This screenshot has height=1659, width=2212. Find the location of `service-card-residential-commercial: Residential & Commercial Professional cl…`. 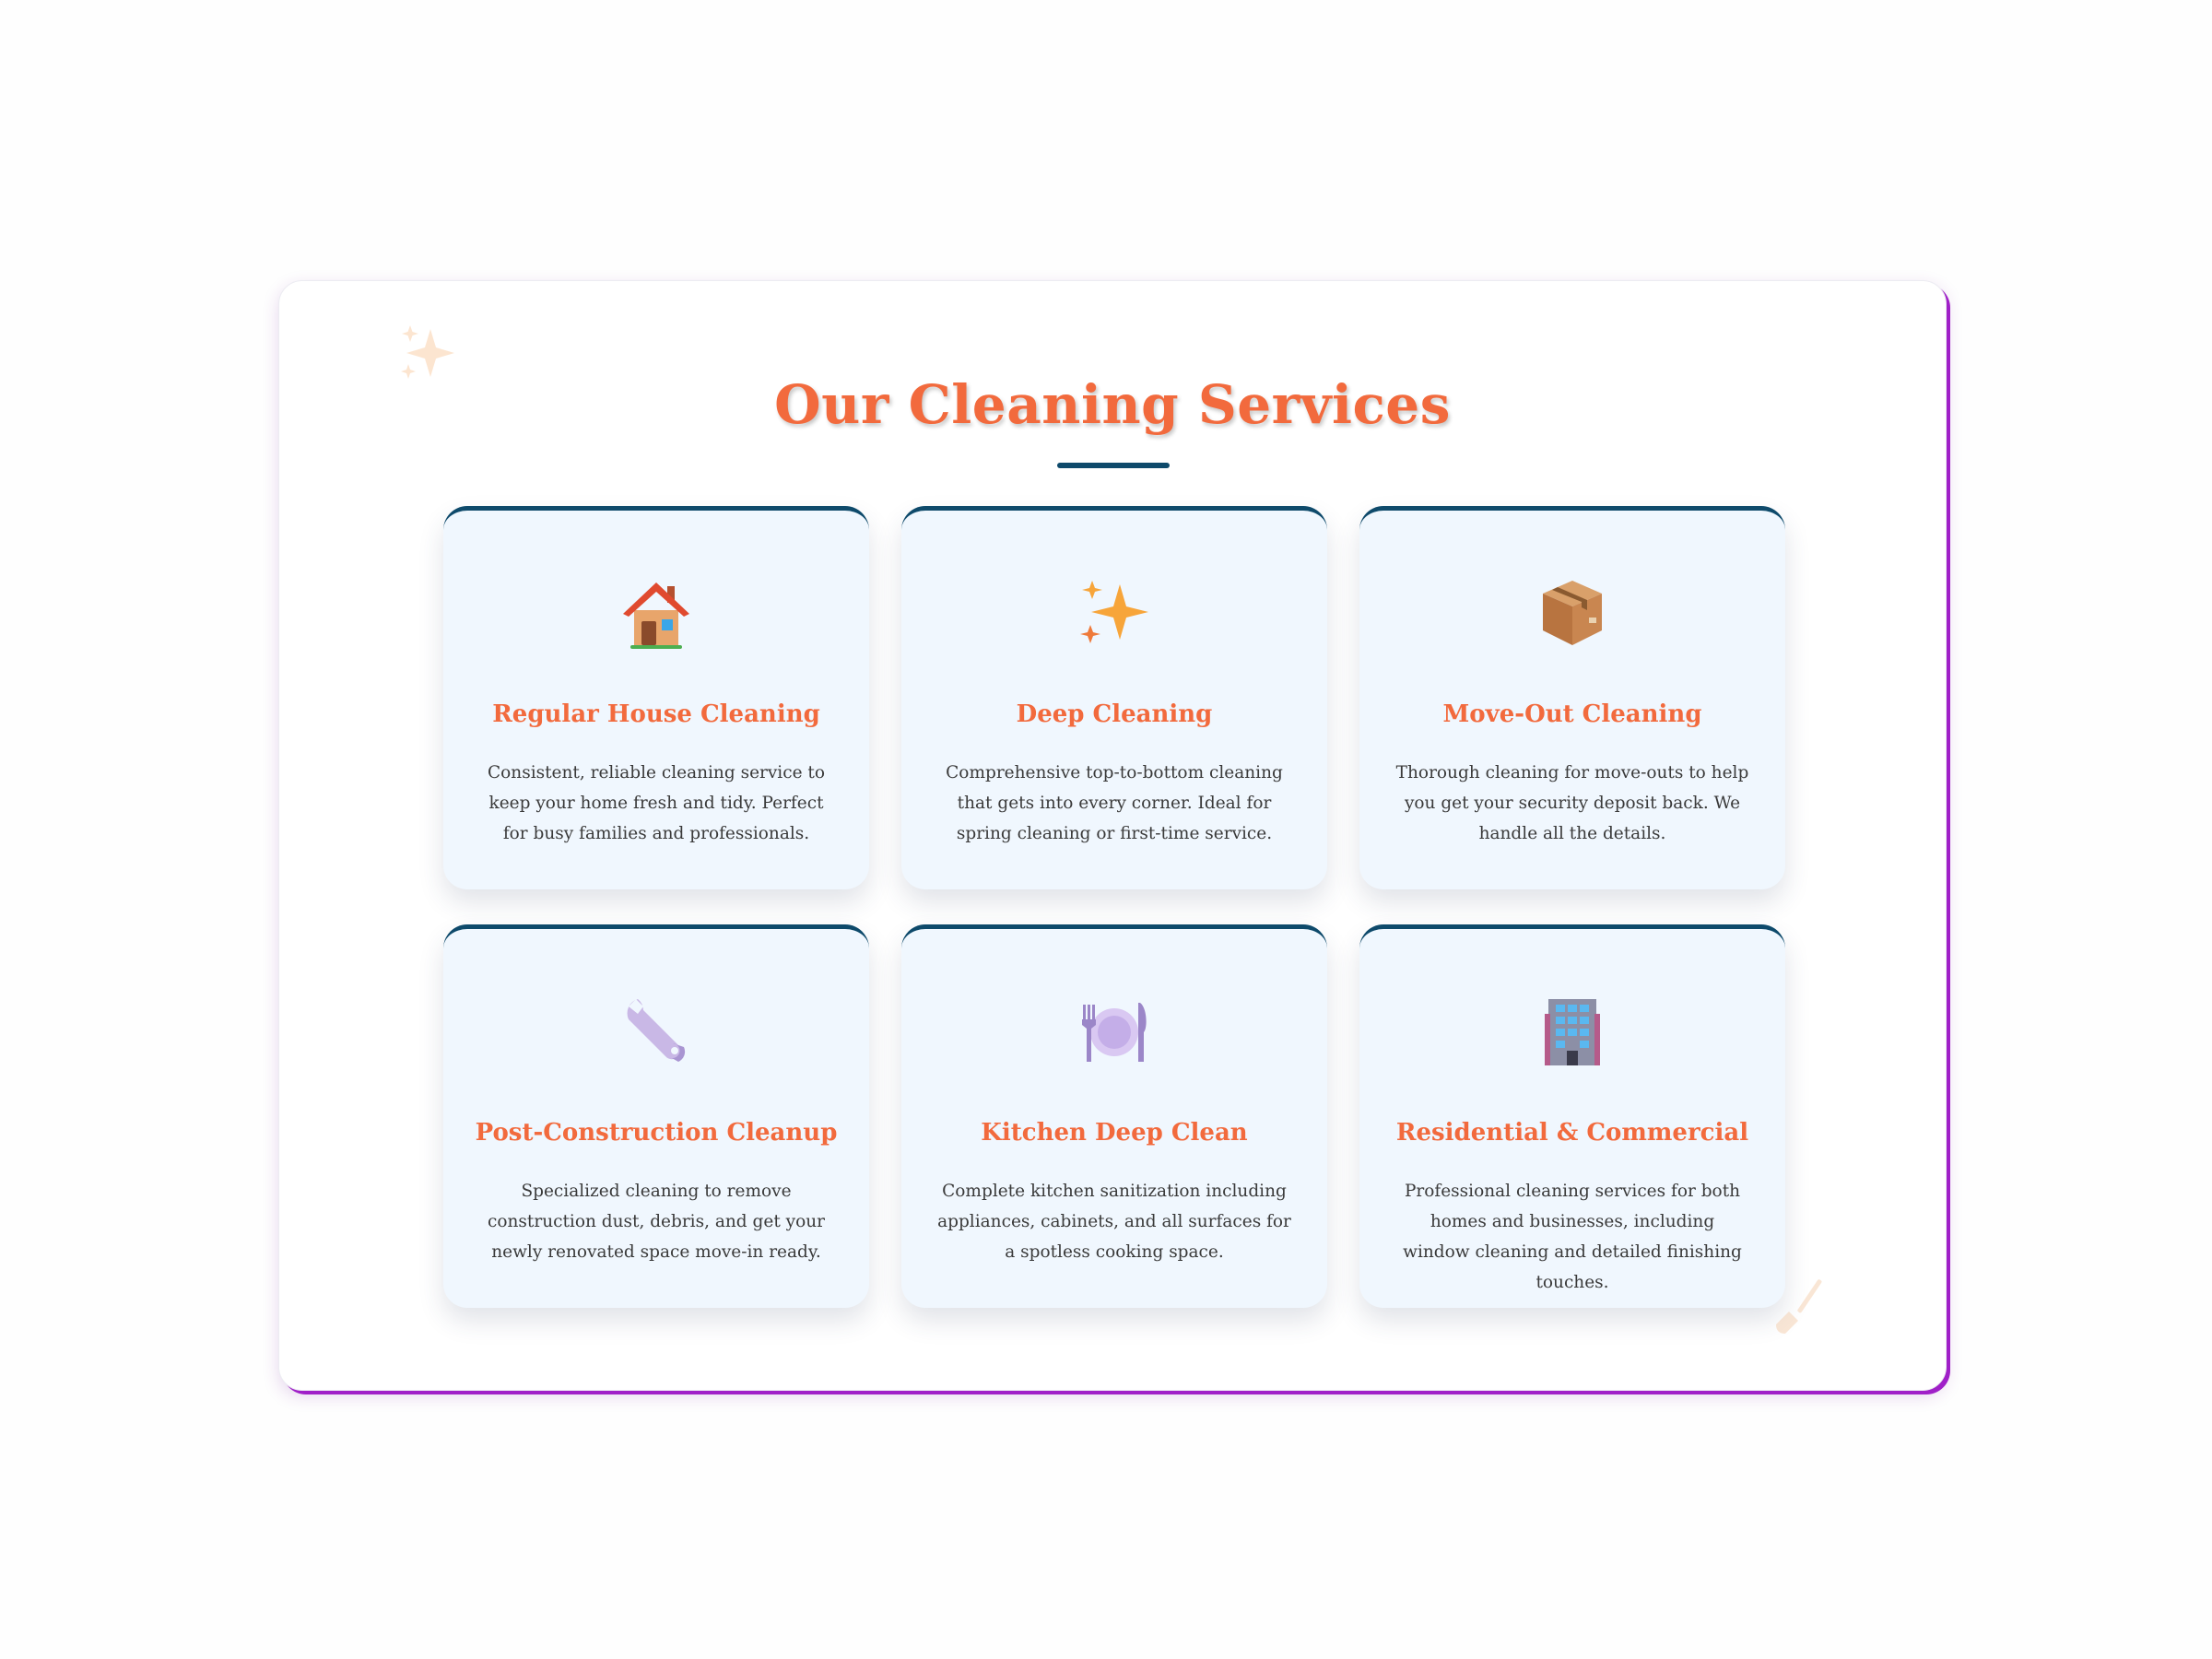

service-card-residential-commercial: Residential & Commercial Professional cl… is located at coordinates (1572, 1116).